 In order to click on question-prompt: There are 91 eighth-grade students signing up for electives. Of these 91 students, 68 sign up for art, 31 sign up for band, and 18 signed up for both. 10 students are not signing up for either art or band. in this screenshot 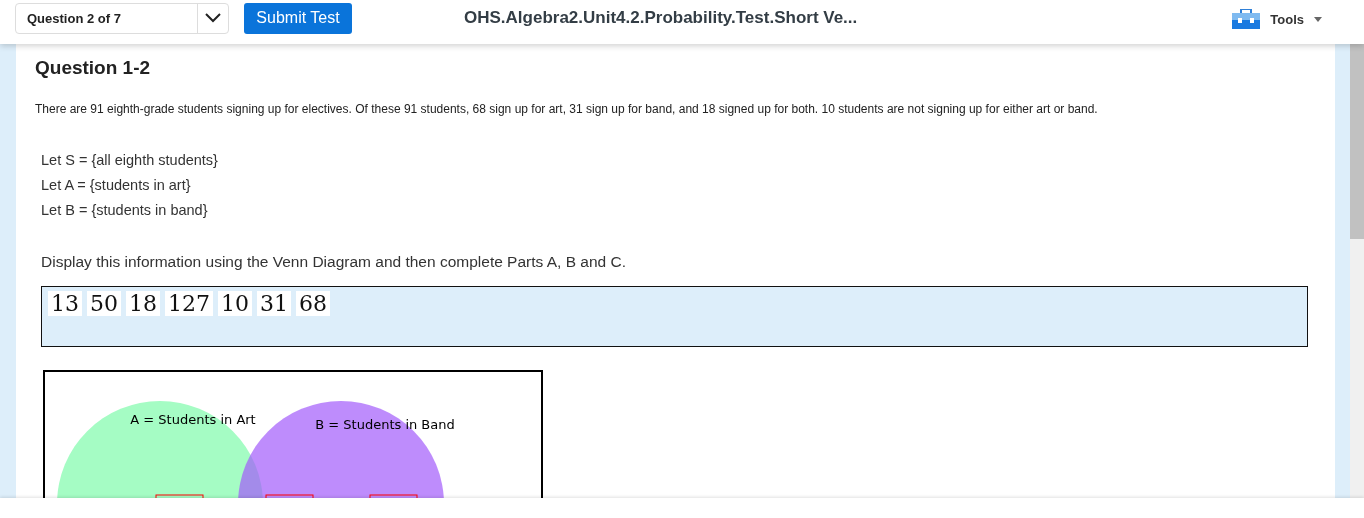, I will do `click(567, 109)`.